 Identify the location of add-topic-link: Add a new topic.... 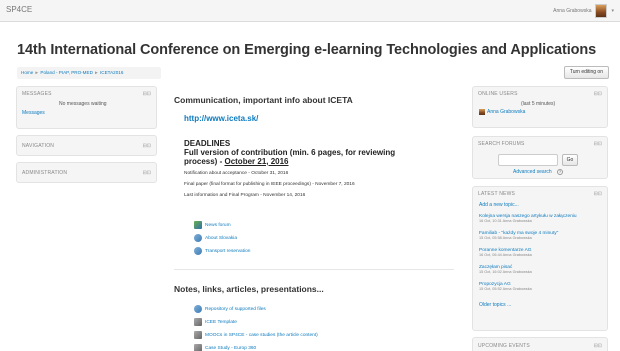
(499, 205).